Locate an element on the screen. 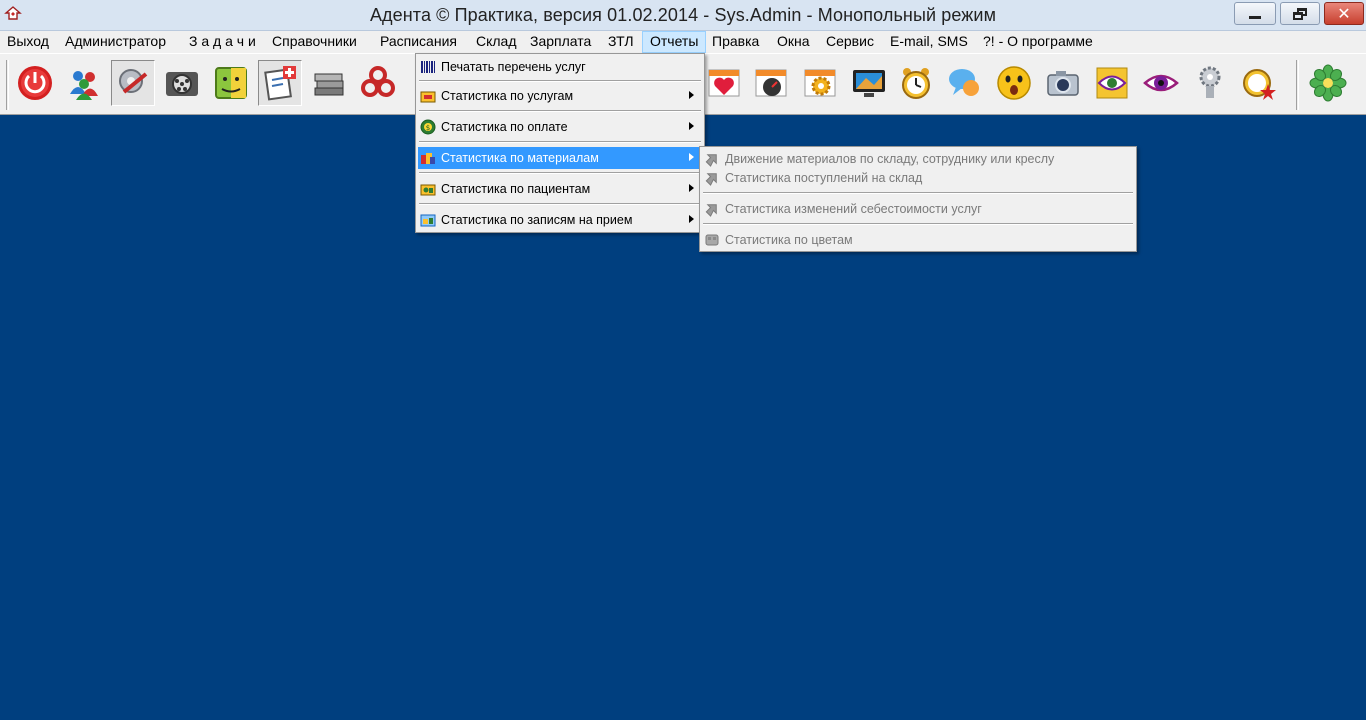  close-icon: ✕ is located at coordinates (1344, 13).